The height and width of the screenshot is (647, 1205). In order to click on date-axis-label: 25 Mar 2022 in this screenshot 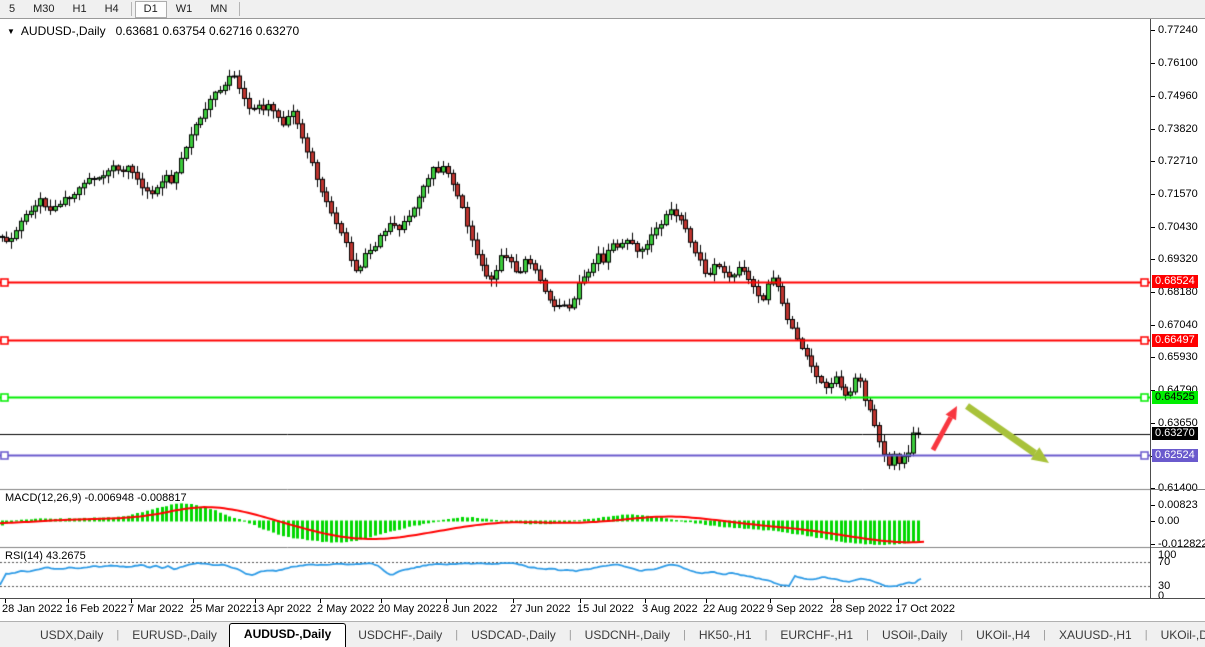, I will do `click(221, 609)`.